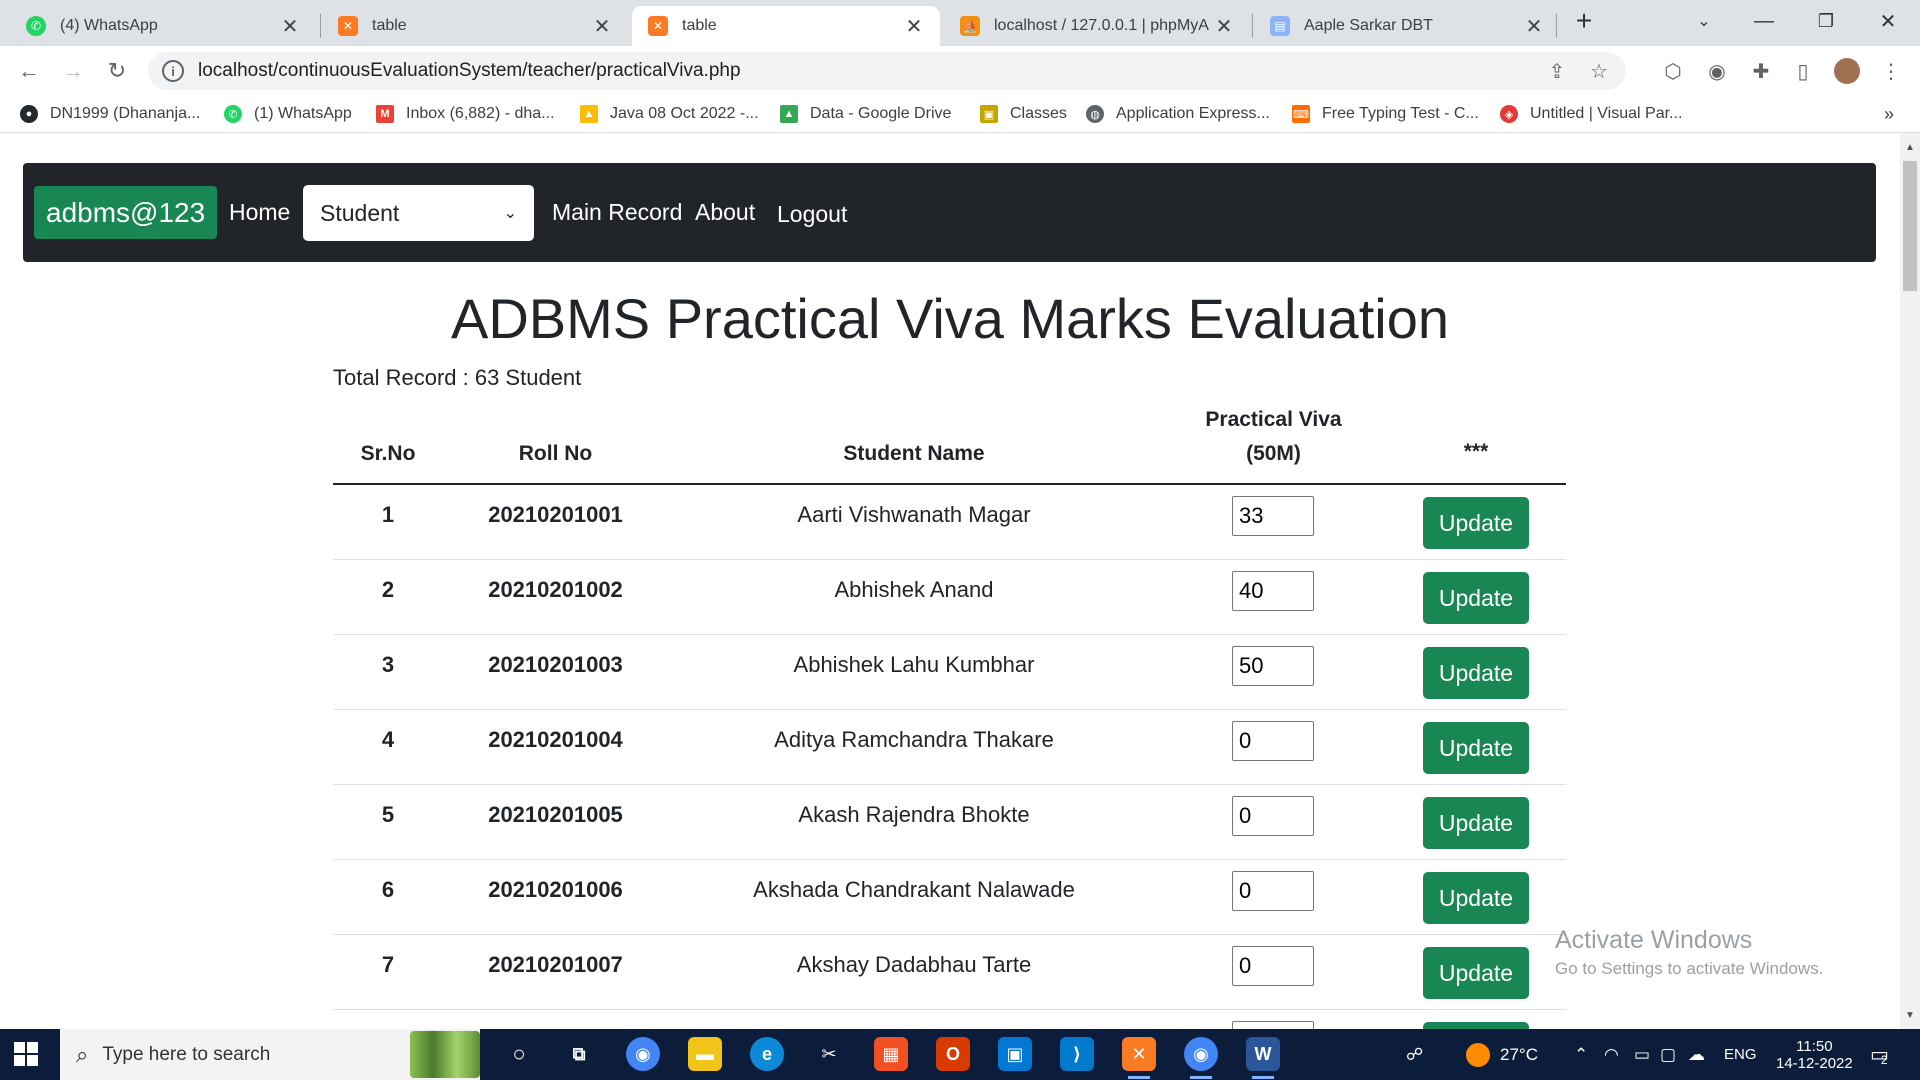 Image resolution: width=1920 pixels, height=1080 pixels. Describe the element at coordinates (418, 213) in the screenshot. I see `nav-student-select: Student ⌄` at that location.